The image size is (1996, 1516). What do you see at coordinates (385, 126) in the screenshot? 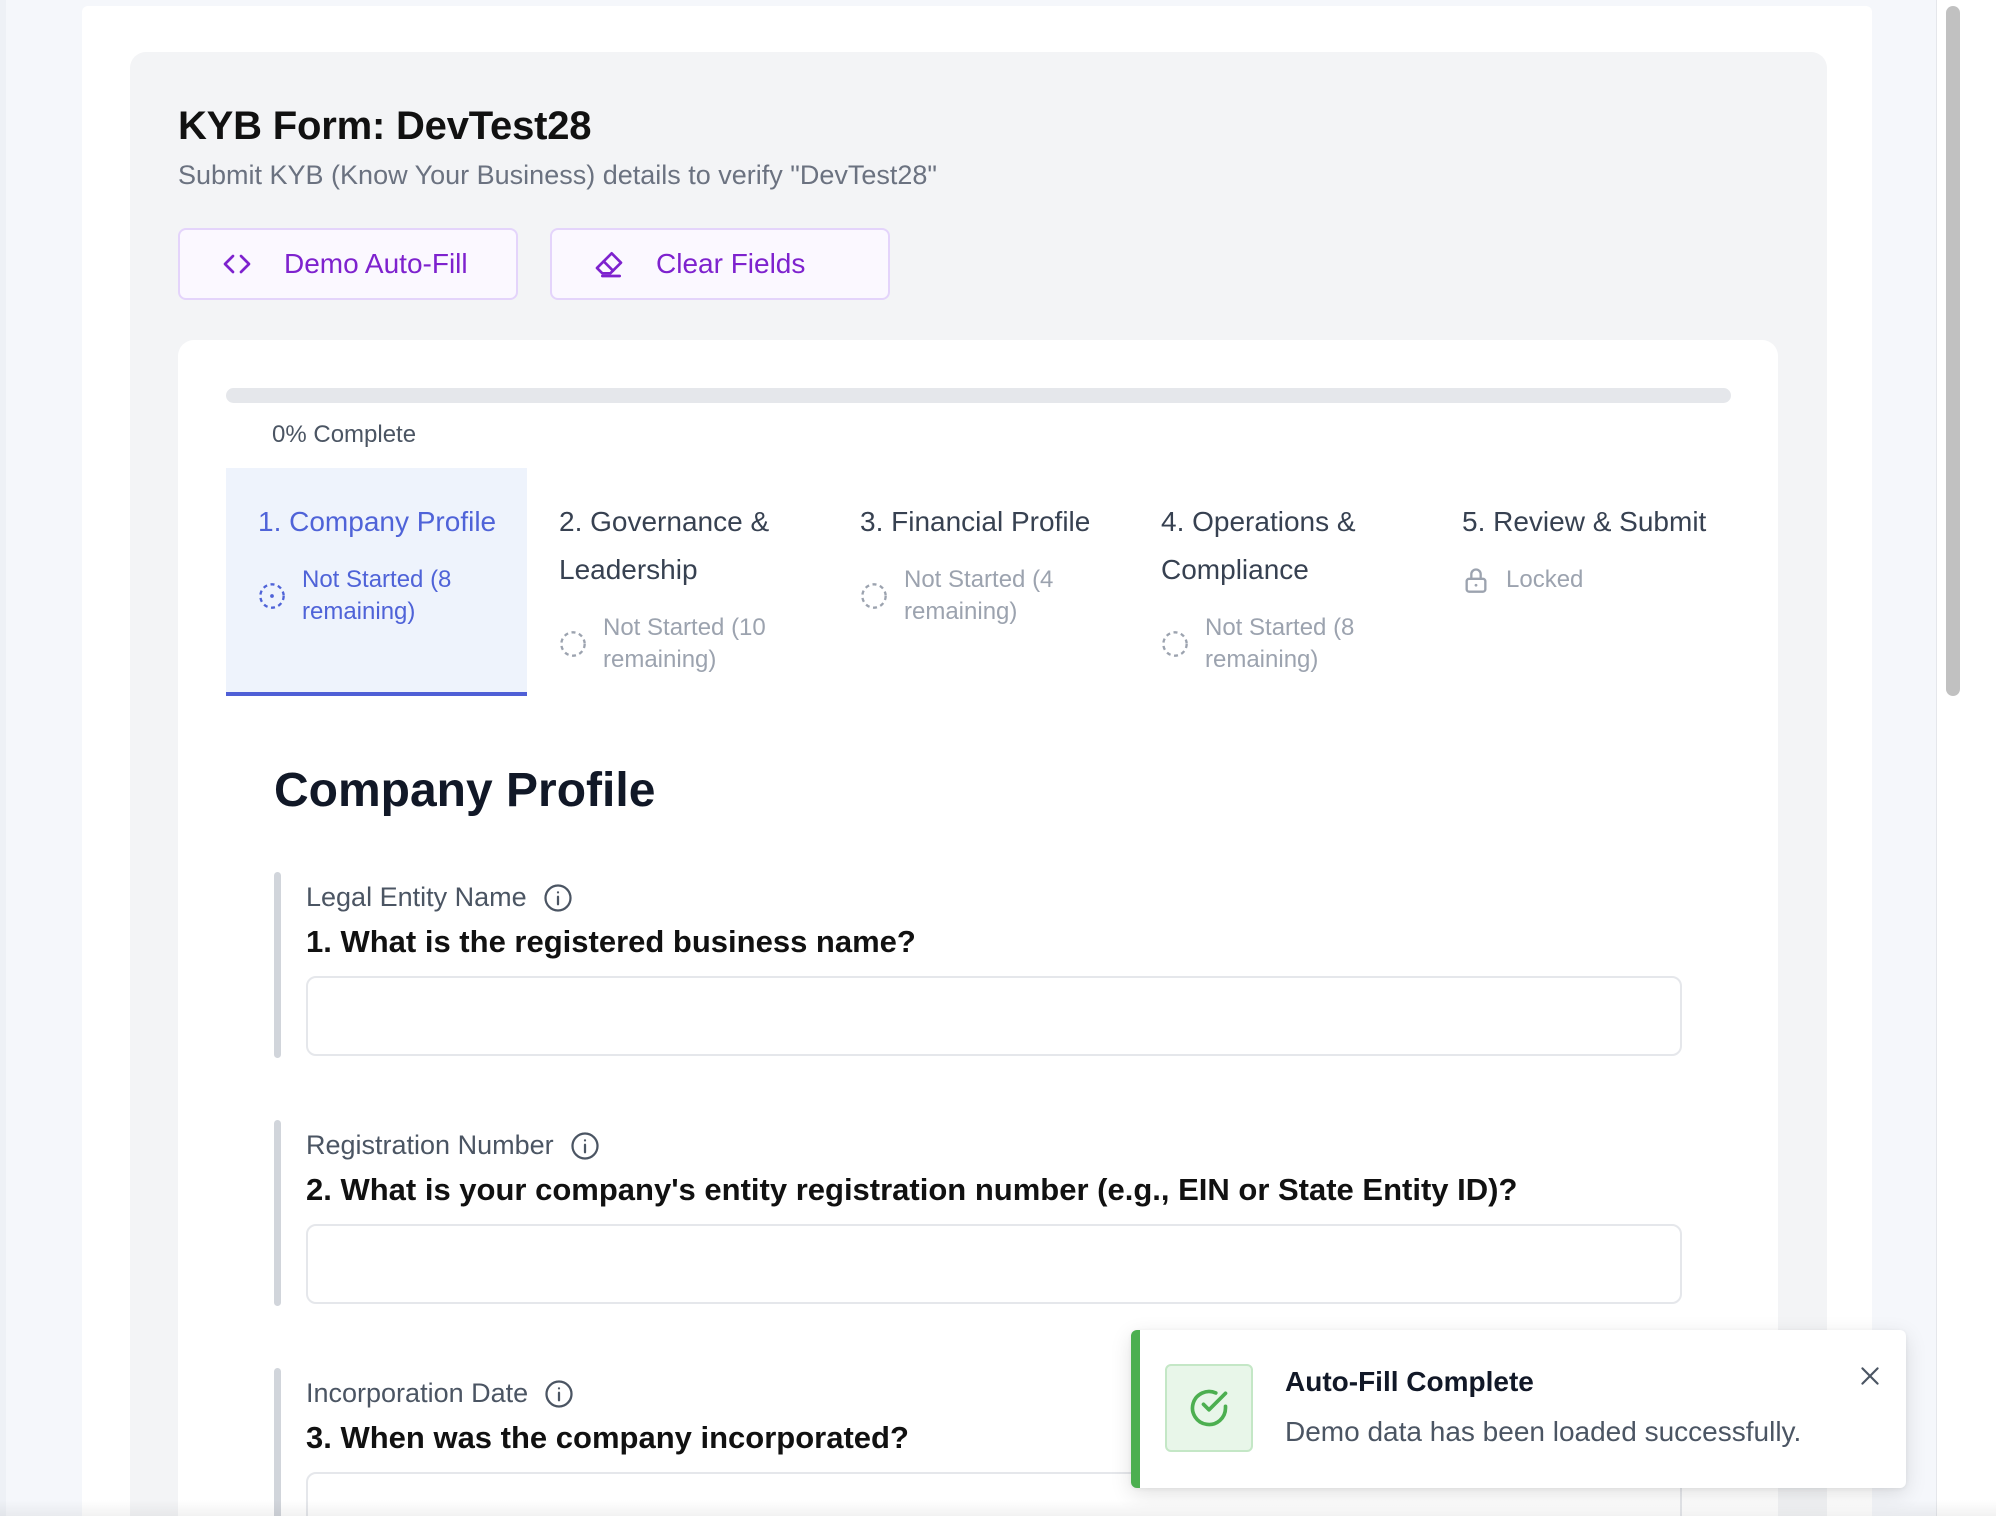
I see `page-title: KYB Form: DevTest28` at bounding box center [385, 126].